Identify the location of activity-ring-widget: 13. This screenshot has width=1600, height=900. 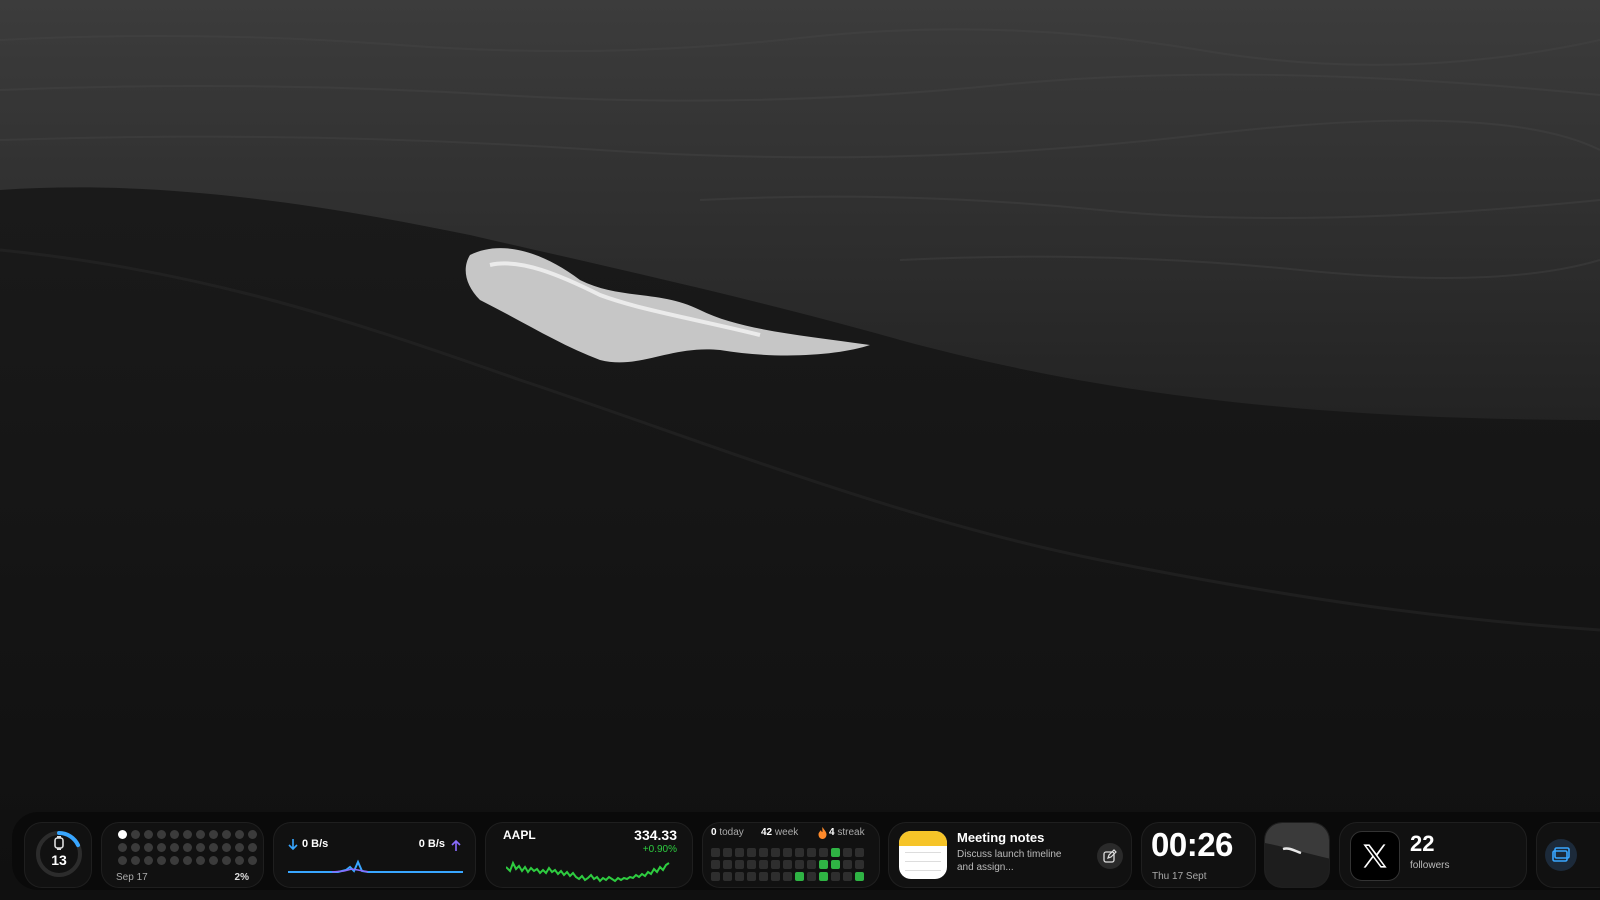
(58, 855).